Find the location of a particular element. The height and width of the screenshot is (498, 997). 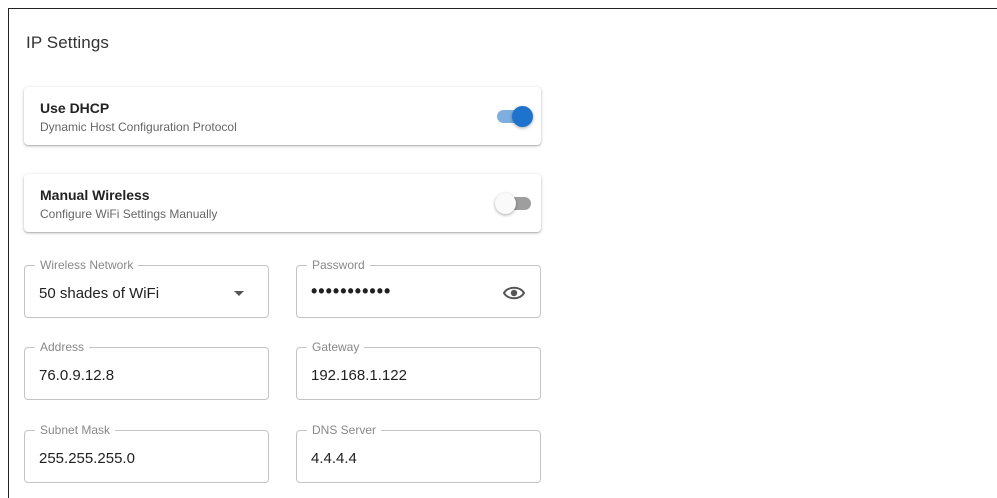

subnet-mask-value: 255.255.255.0 is located at coordinates (87, 458).